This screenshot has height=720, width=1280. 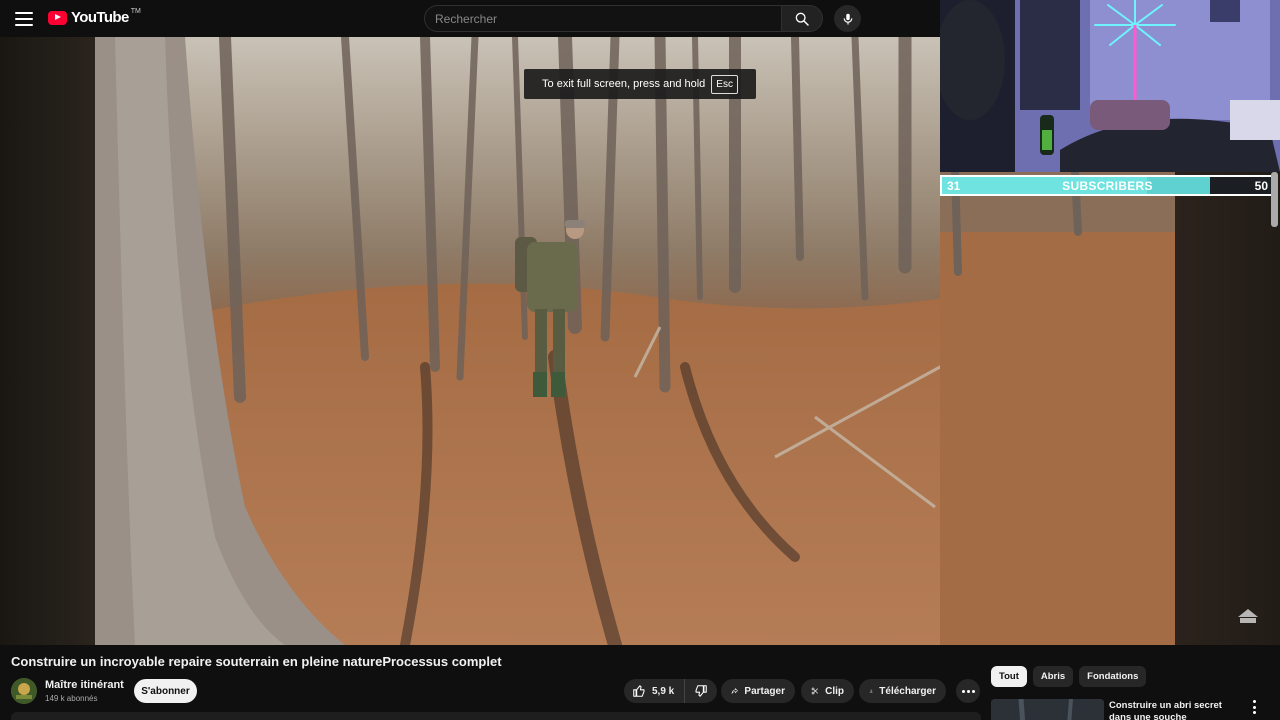 I want to click on chip-fondations: Fondations, so click(x=1113, y=676).